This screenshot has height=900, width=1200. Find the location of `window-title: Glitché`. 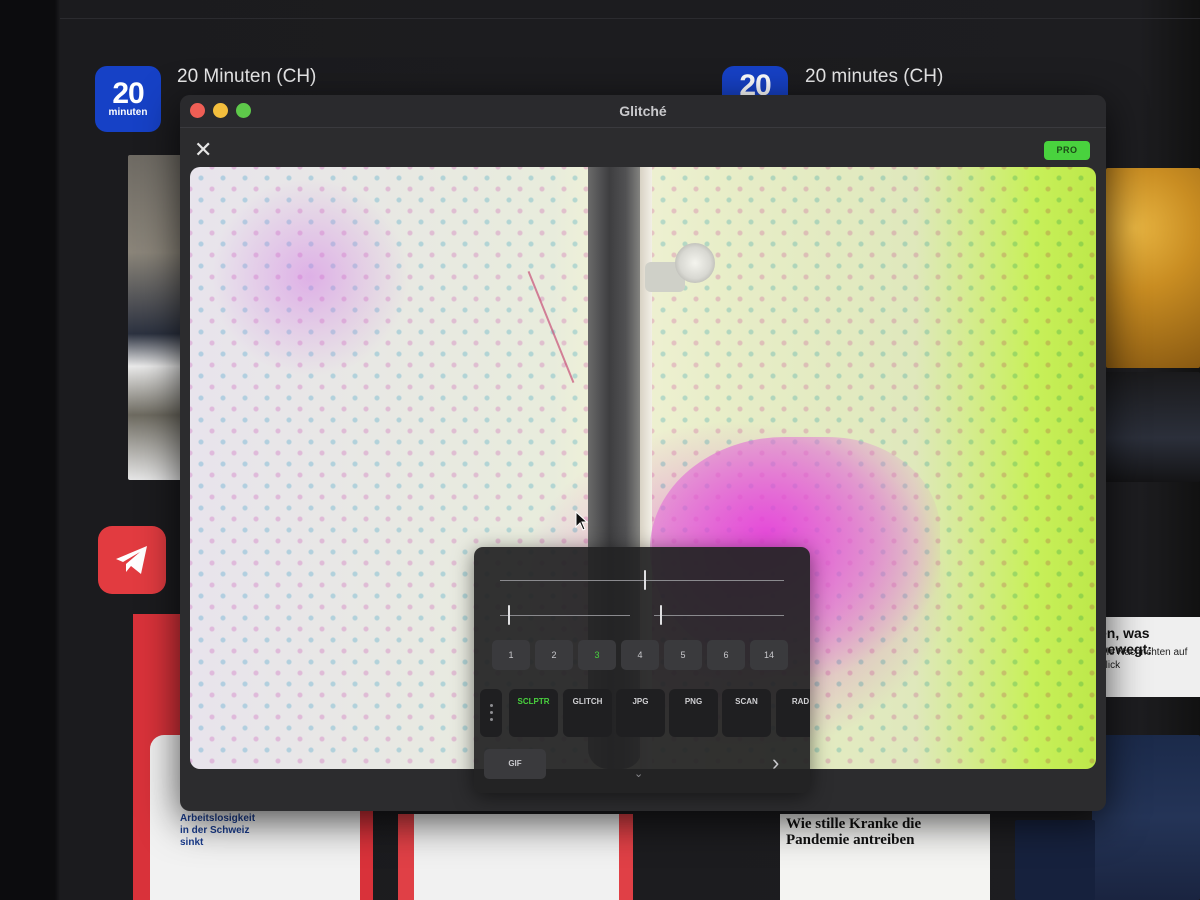

window-title: Glitché is located at coordinates (643, 111).